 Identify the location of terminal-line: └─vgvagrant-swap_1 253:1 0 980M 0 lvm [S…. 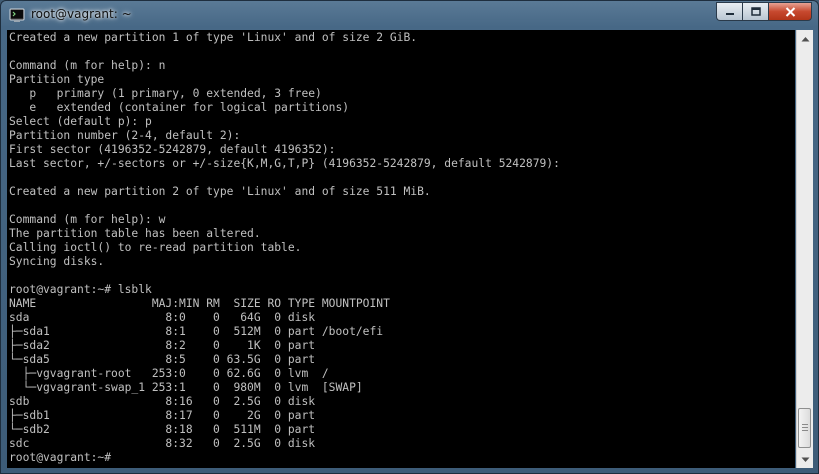
(186, 387).